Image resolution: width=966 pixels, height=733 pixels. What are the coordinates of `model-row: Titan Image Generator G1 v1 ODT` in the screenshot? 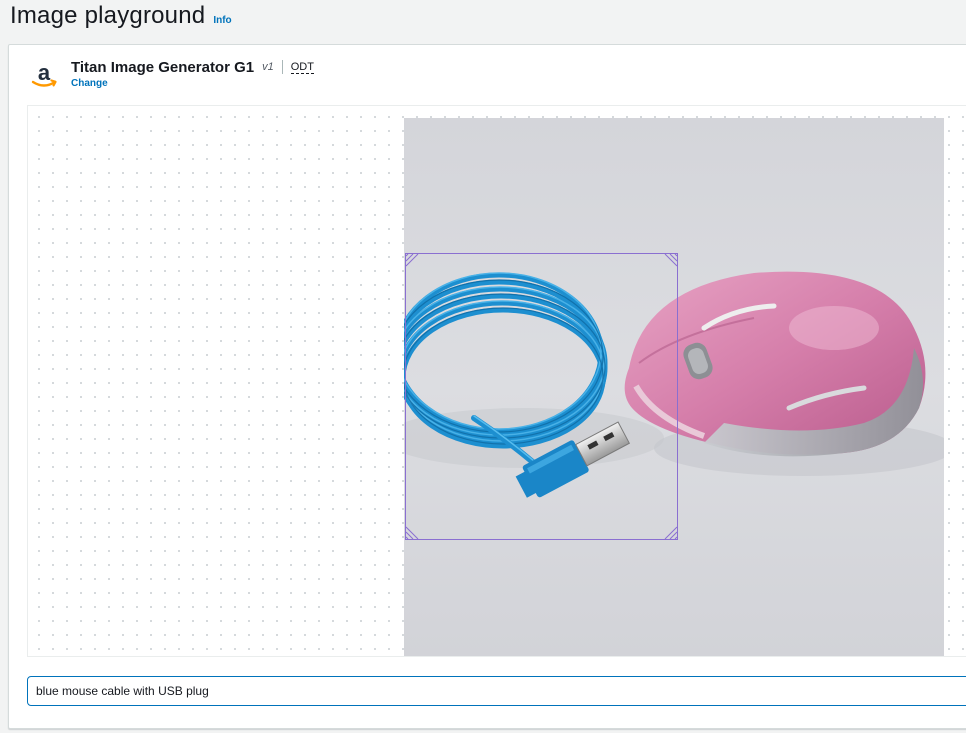 It's located at (192, 67).